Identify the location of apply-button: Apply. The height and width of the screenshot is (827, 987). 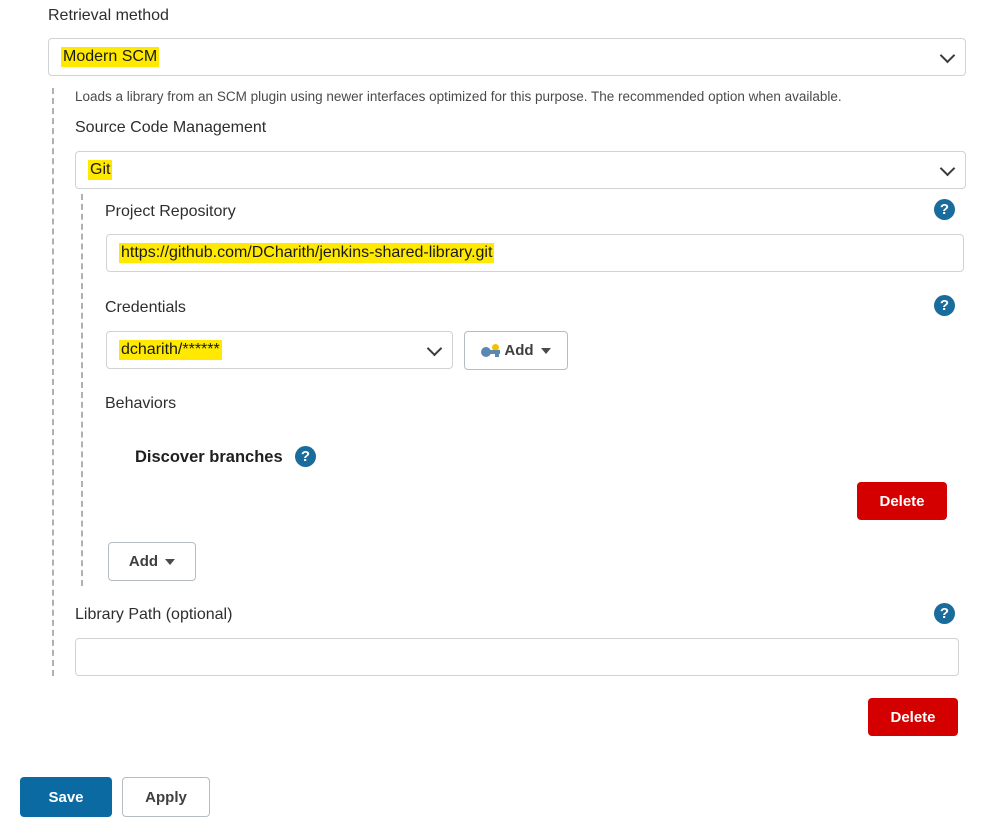
(166, 797).